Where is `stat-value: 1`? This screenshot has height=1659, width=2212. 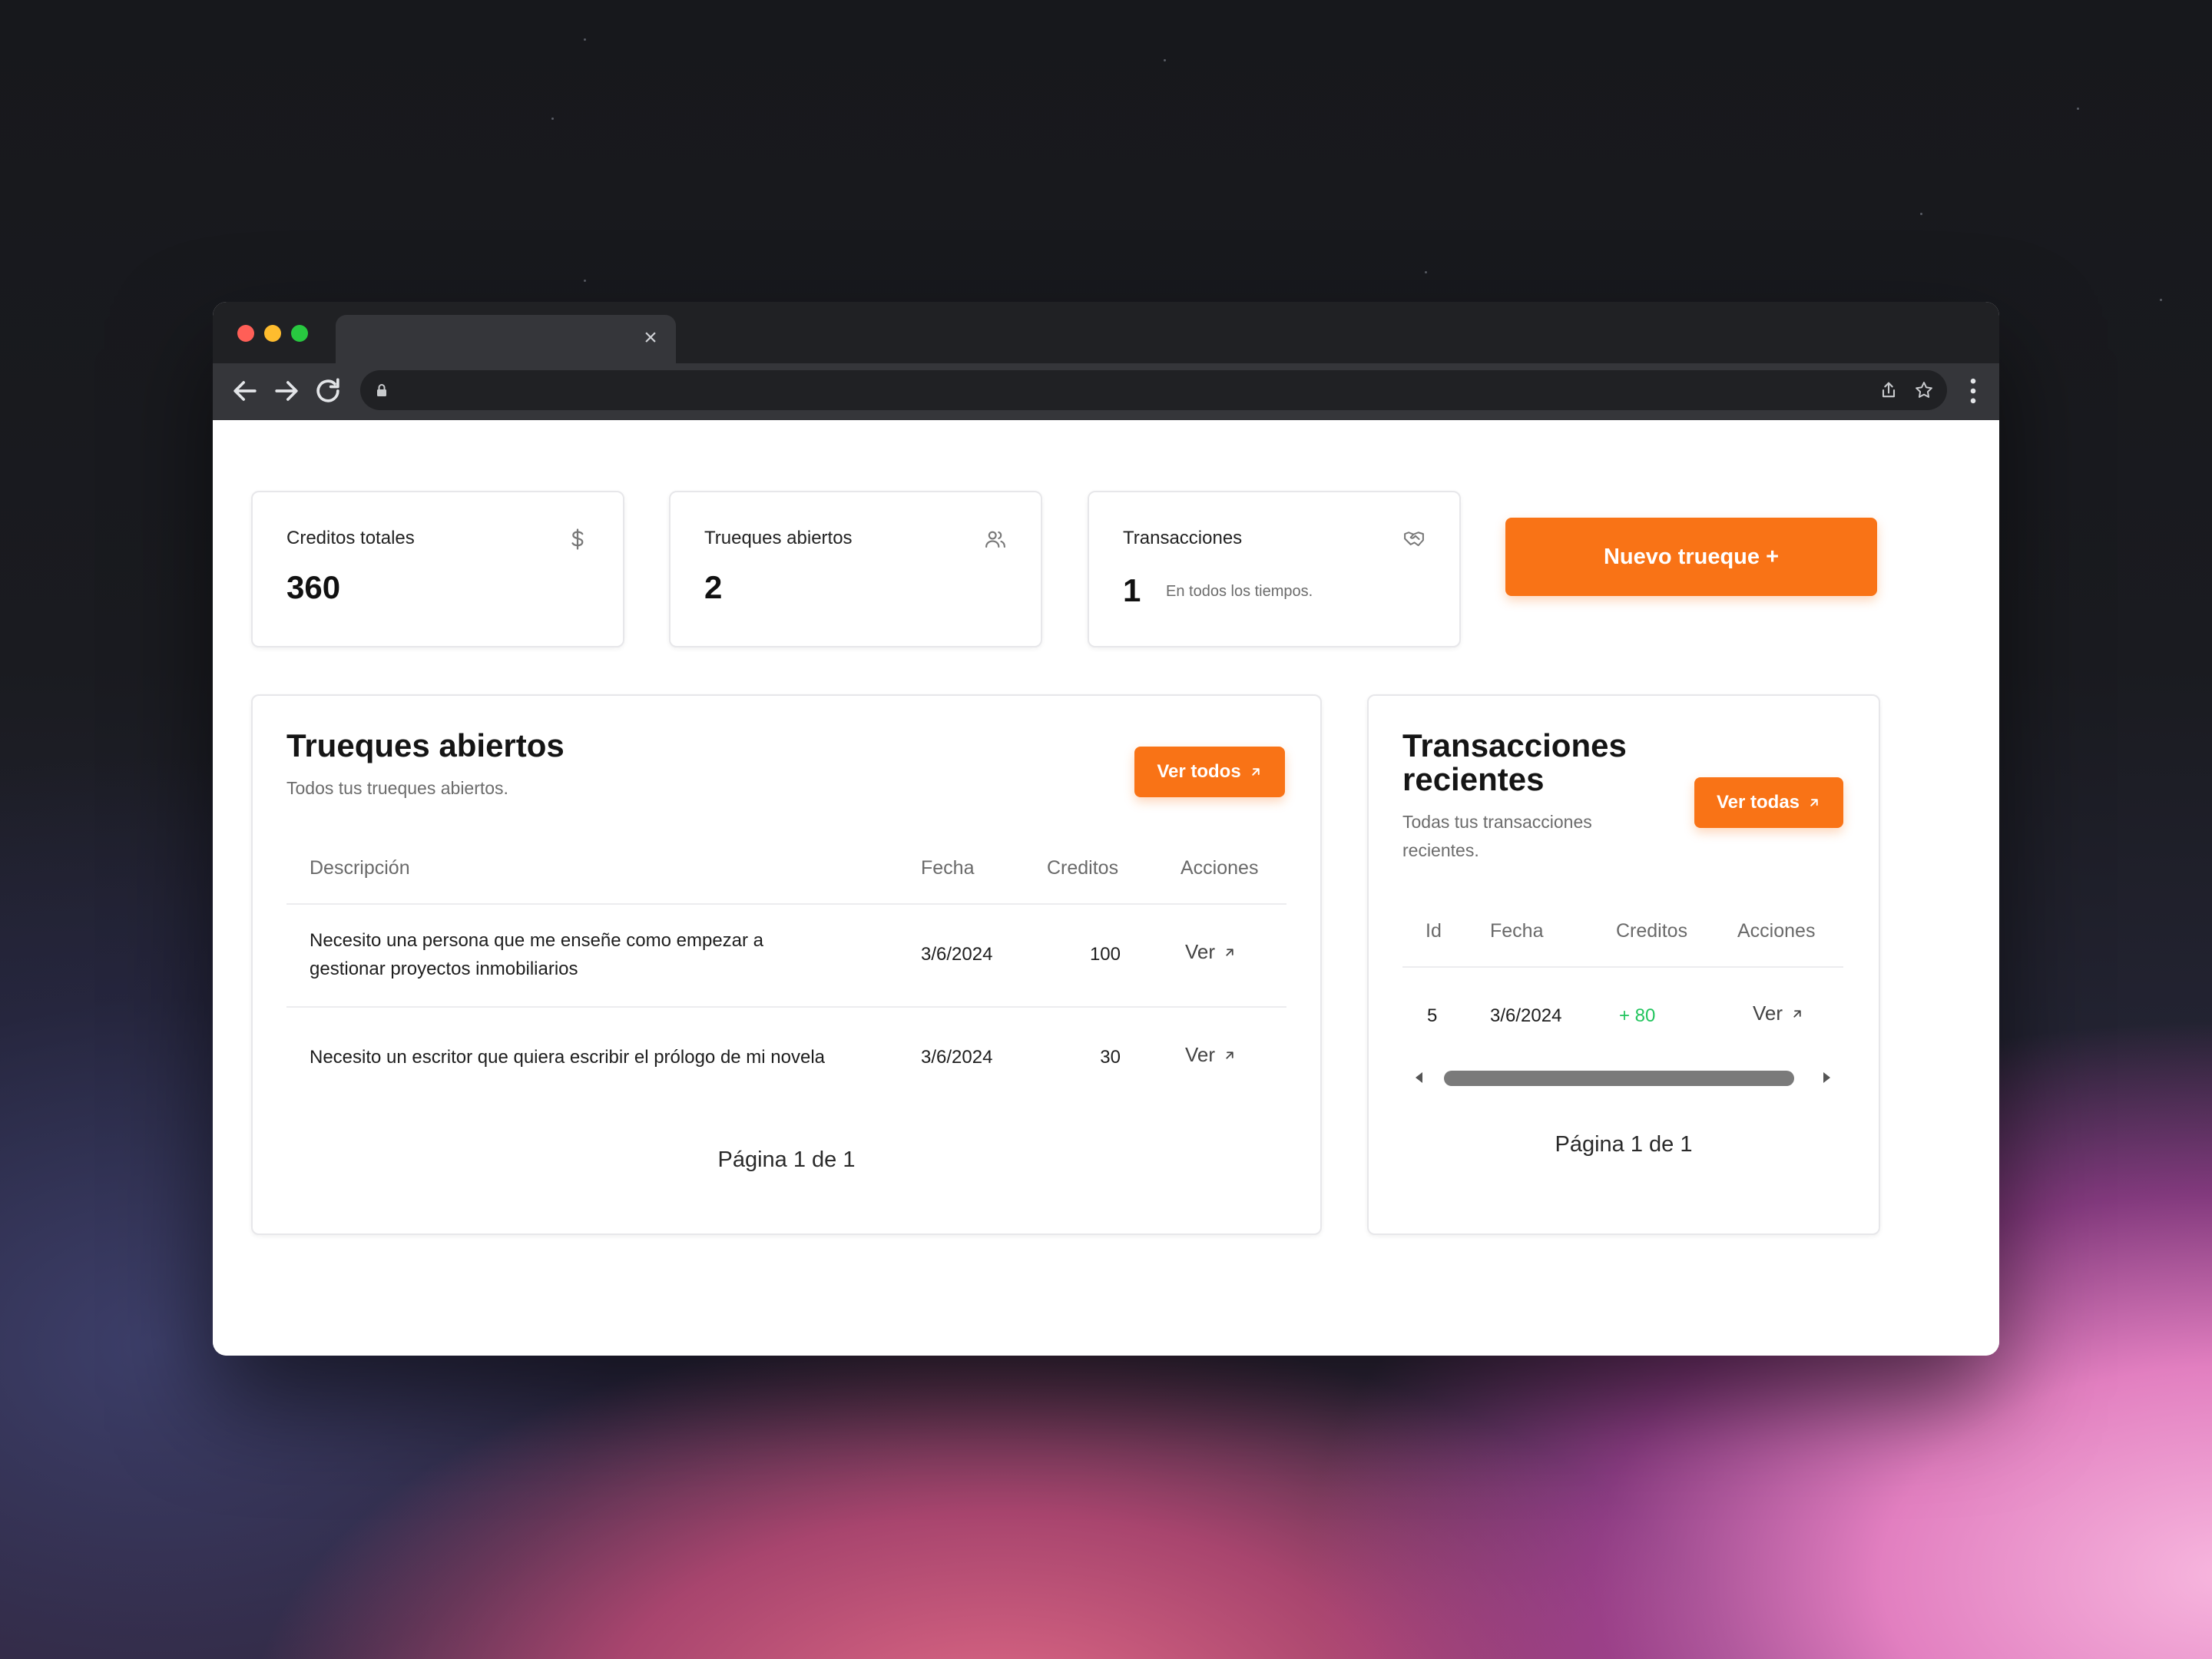 stat-value: 1 is located at coordinates (1132, 590).